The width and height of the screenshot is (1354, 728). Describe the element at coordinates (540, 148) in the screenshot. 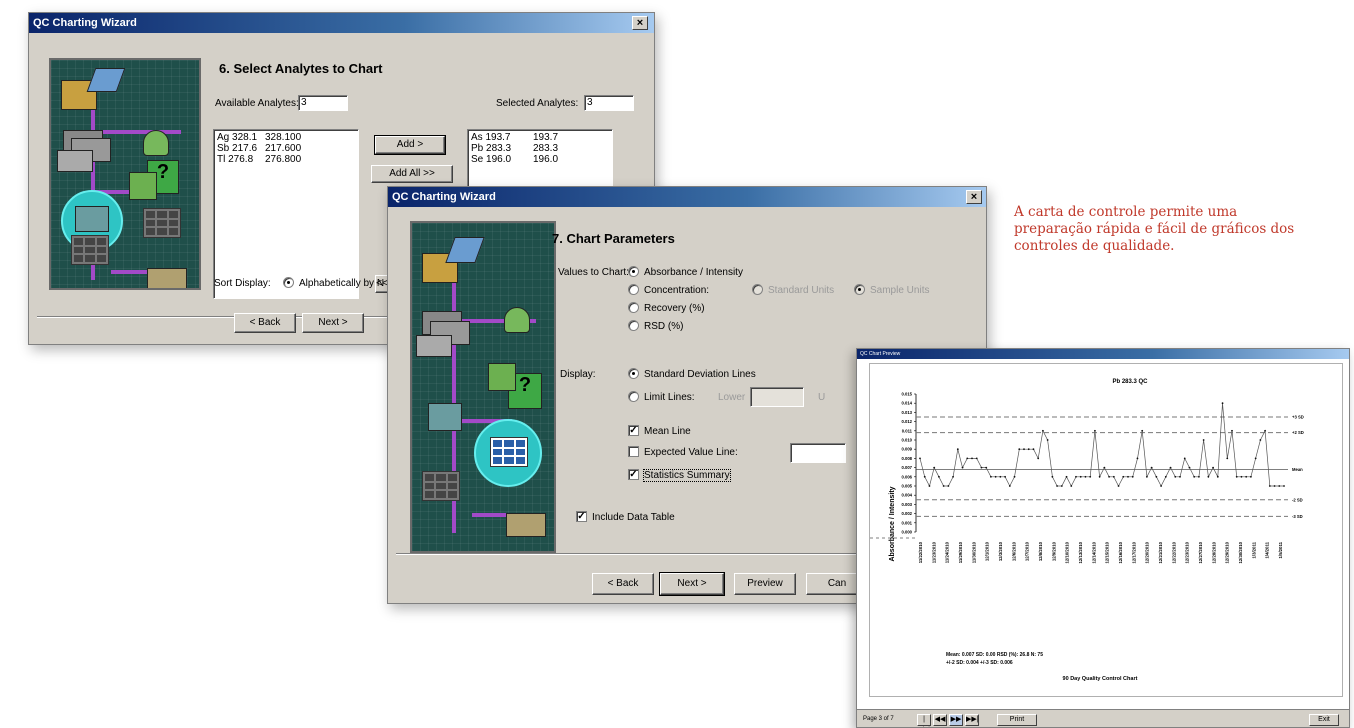

I see `list-item: Pb 283.3 283.3` at that location.